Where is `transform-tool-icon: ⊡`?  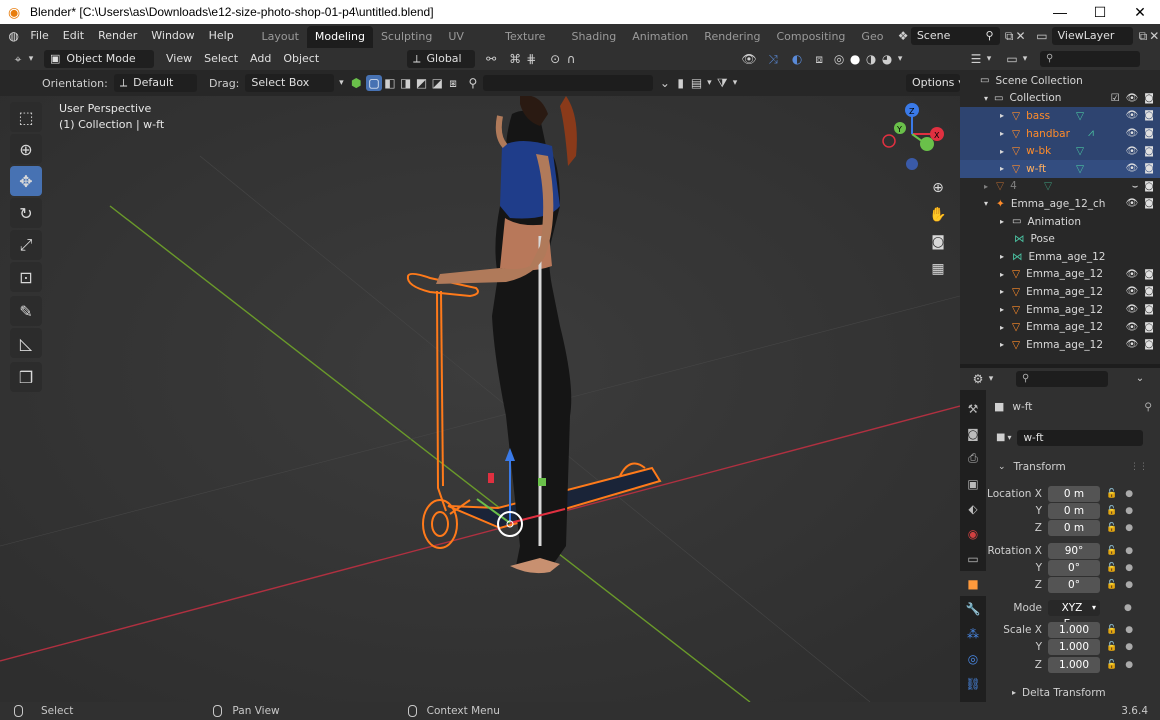 transform-tool-icon: ⊡ is located at coordinates (26, 277).